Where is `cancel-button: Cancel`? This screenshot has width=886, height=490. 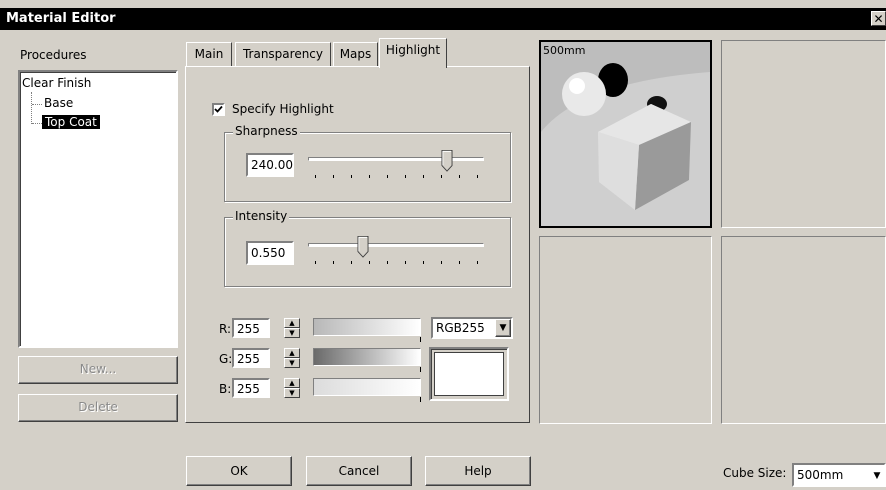 cancel-button: Cancel is located at coordinates (359, 471).